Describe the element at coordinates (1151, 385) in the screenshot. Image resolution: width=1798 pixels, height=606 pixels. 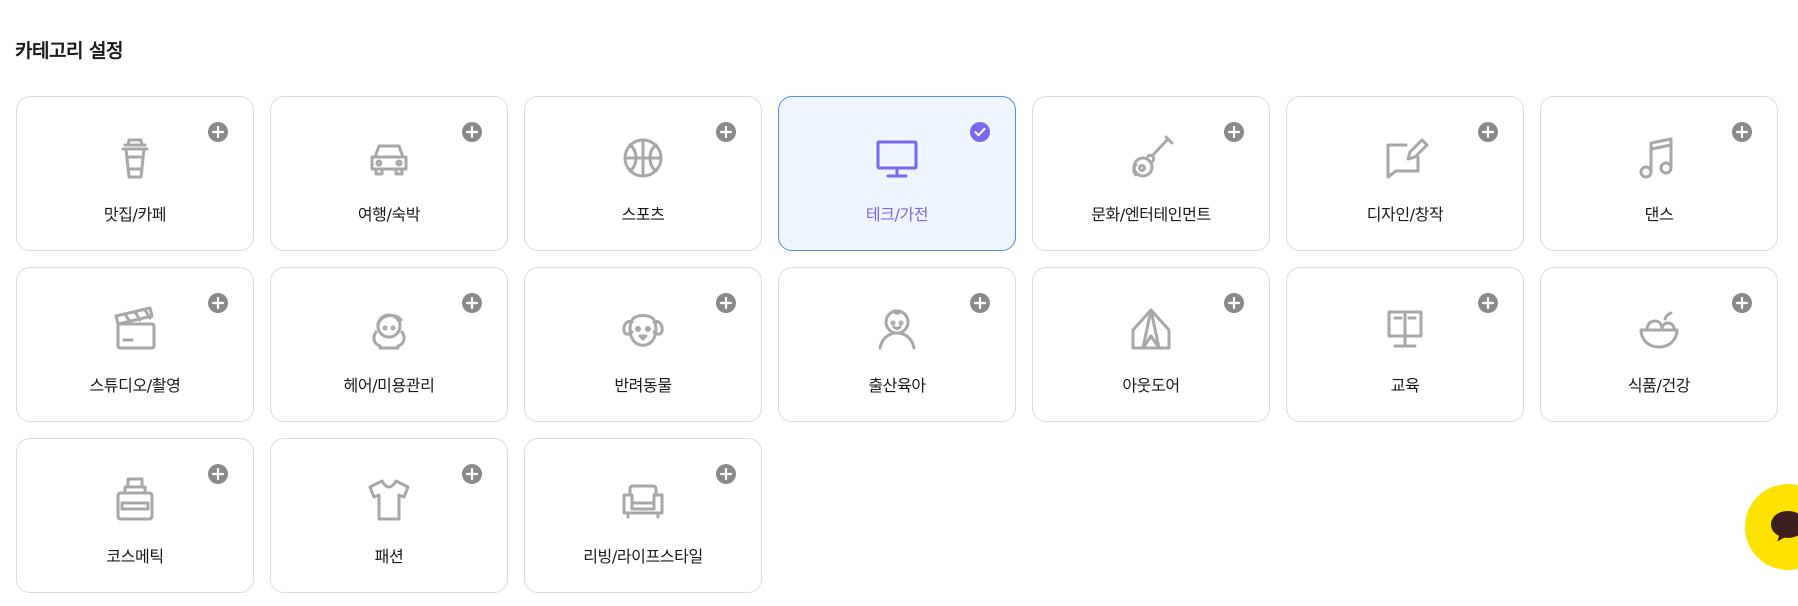
I see `category-label: 아웃도어` at that location.